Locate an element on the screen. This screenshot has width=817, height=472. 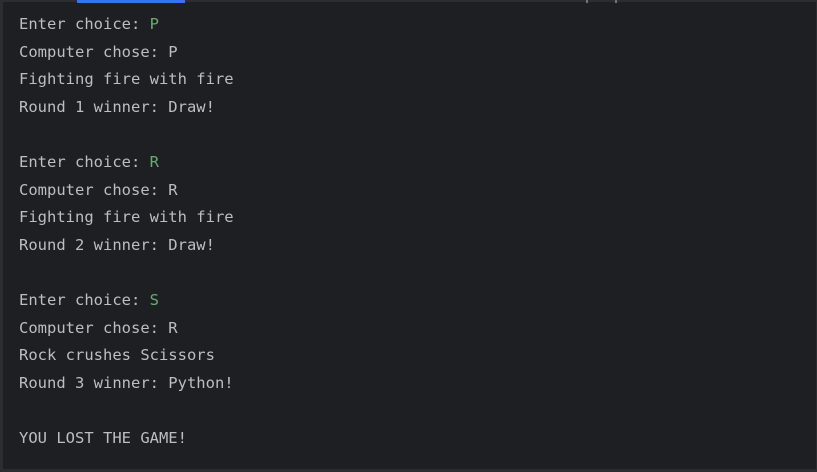
output-text: Round 3 winner: Python! is located at coordinates (126, 382).